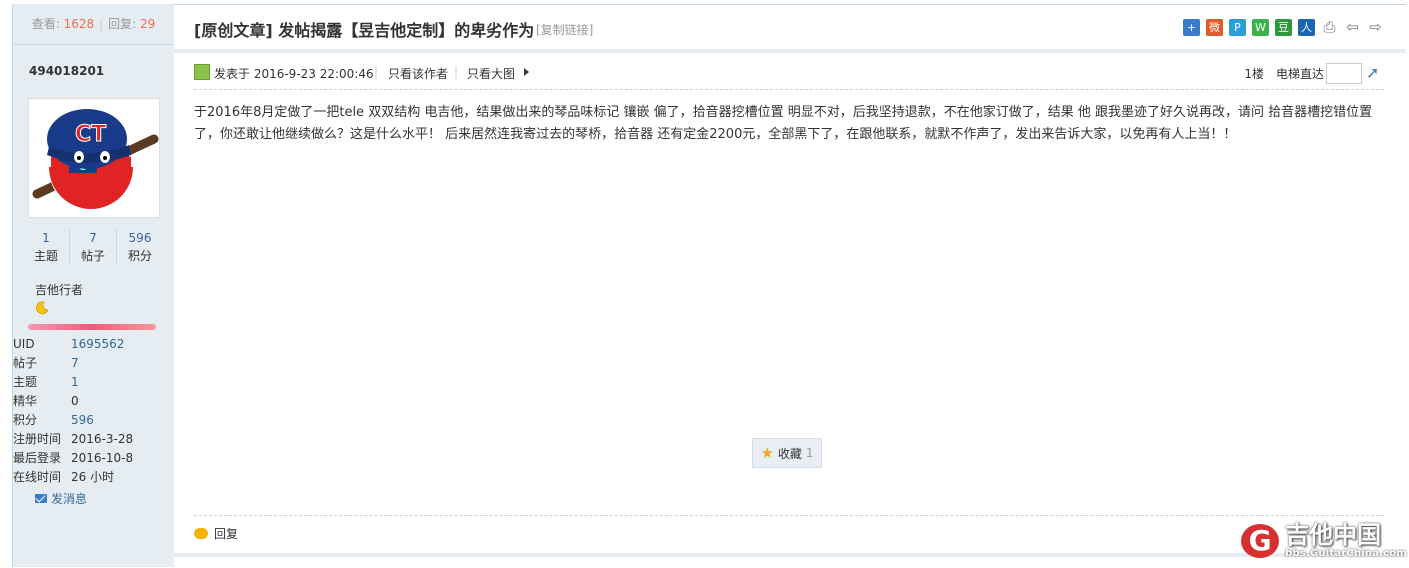  What do you see at coordinates (1299, 74) in the screenshot?
I see `elevator-label: 电梯直达` at bounding box center [1299, 74].